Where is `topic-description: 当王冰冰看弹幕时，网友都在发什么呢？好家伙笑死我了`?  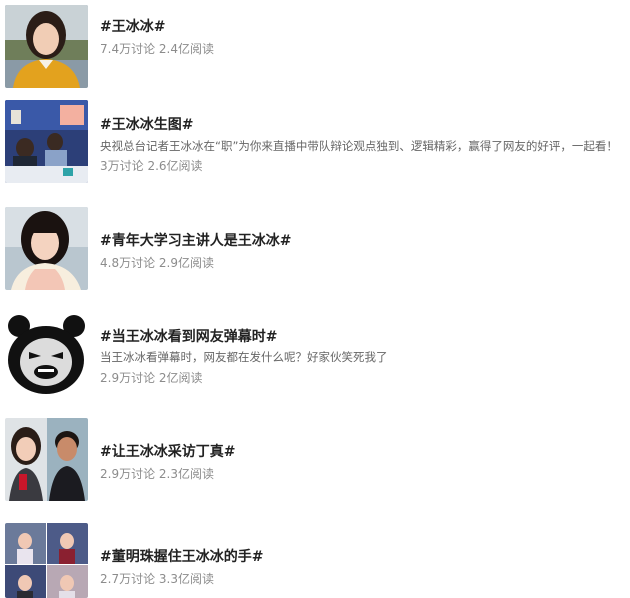
topic-description: 当王冰冰看弹幕时，网友都在发什么呢？好家伙笑死我了 is located at coordinates (244, 357).